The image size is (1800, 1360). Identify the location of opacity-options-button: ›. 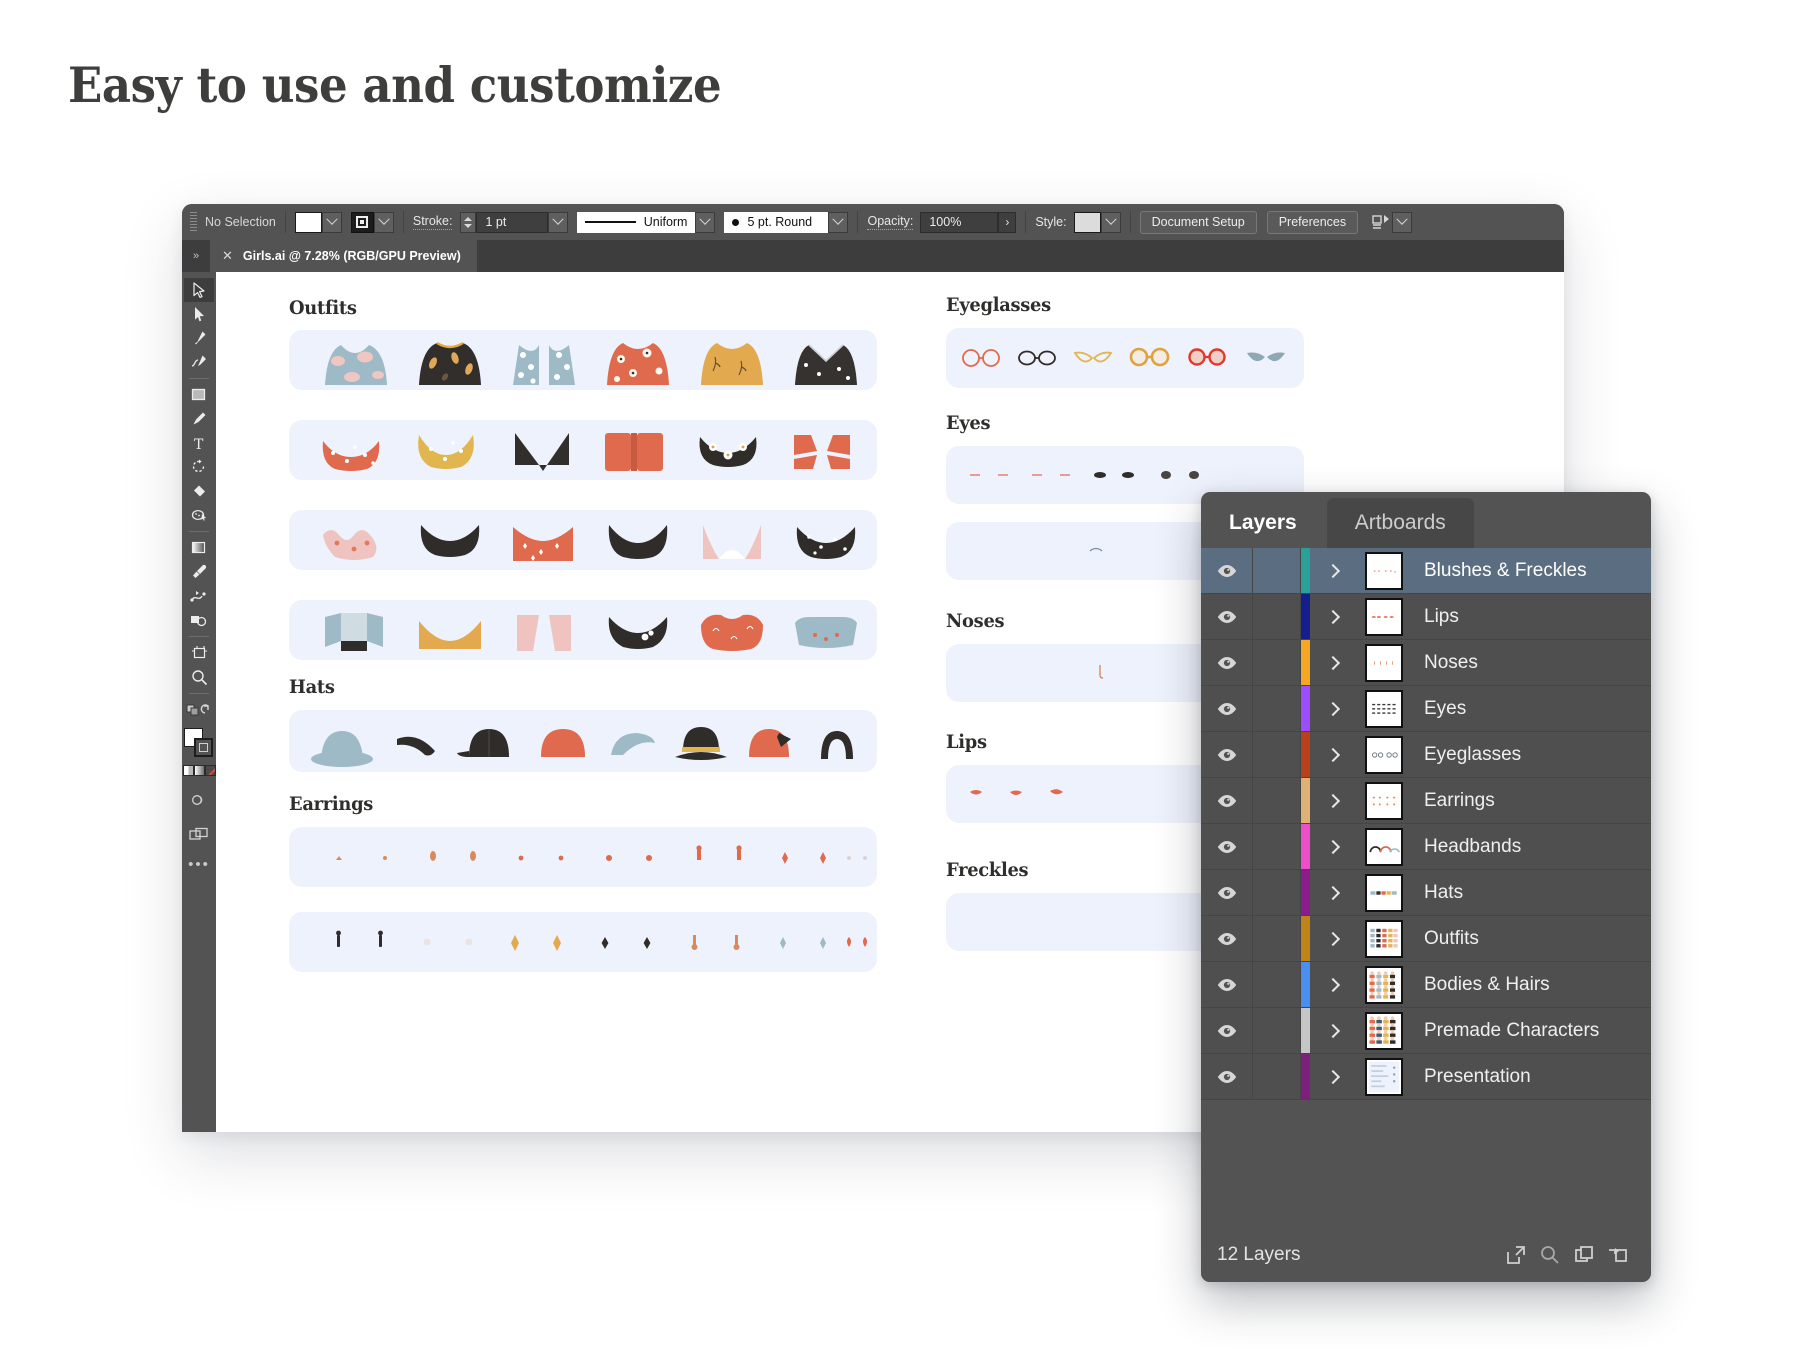
(1007, 222).